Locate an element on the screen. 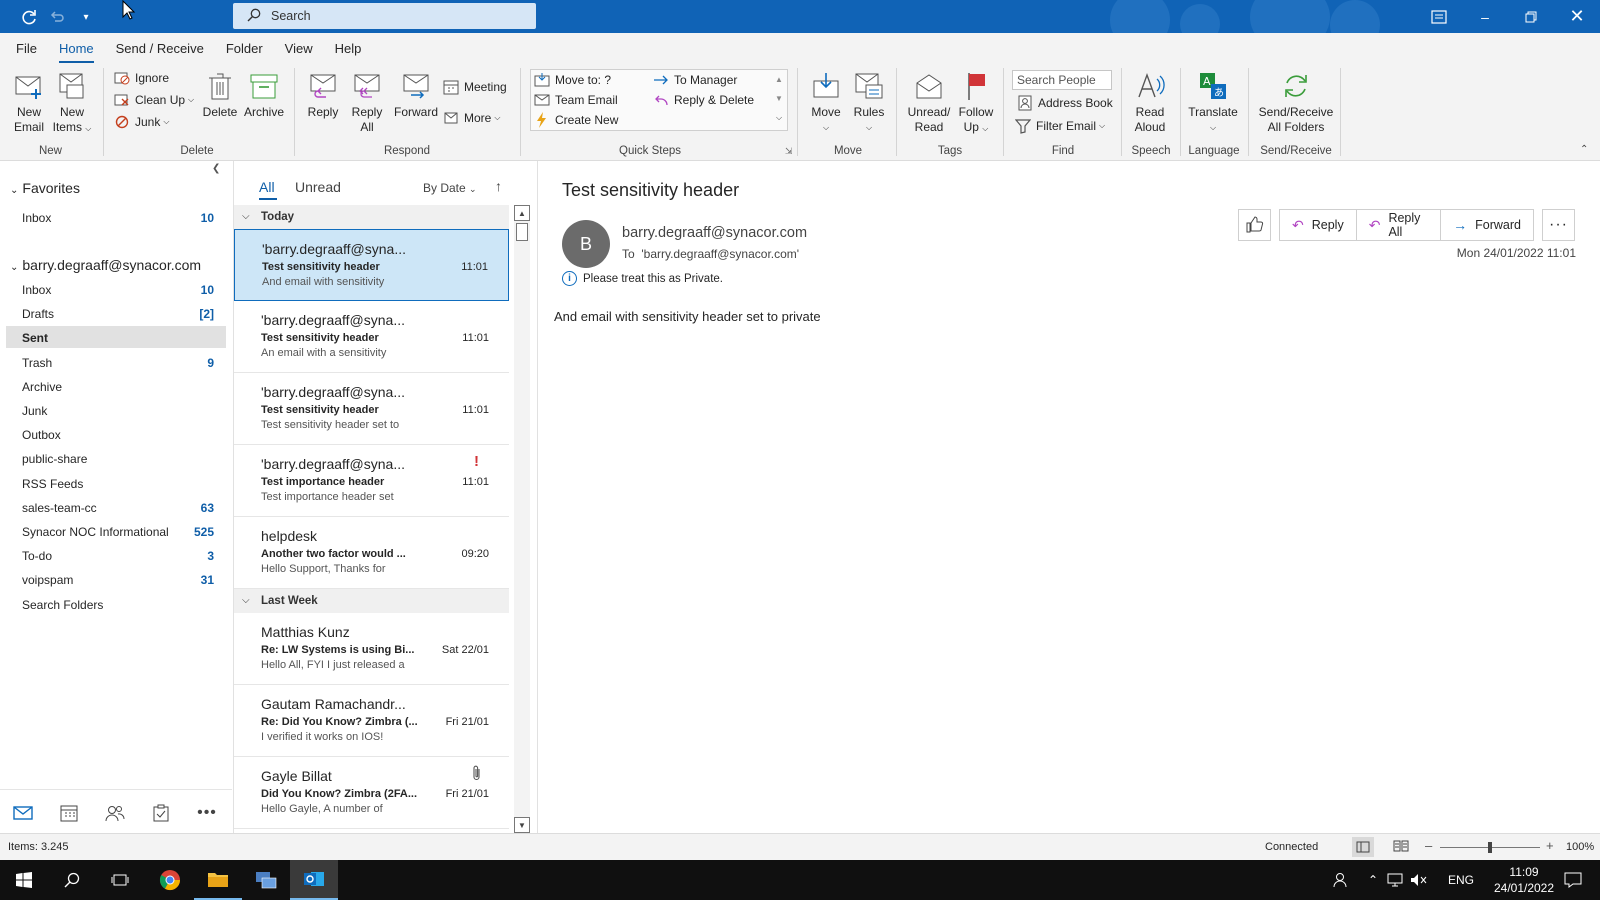 The image size is (1600, 900). quick-step-create-new: Create New is located at coordinates (575, 120).